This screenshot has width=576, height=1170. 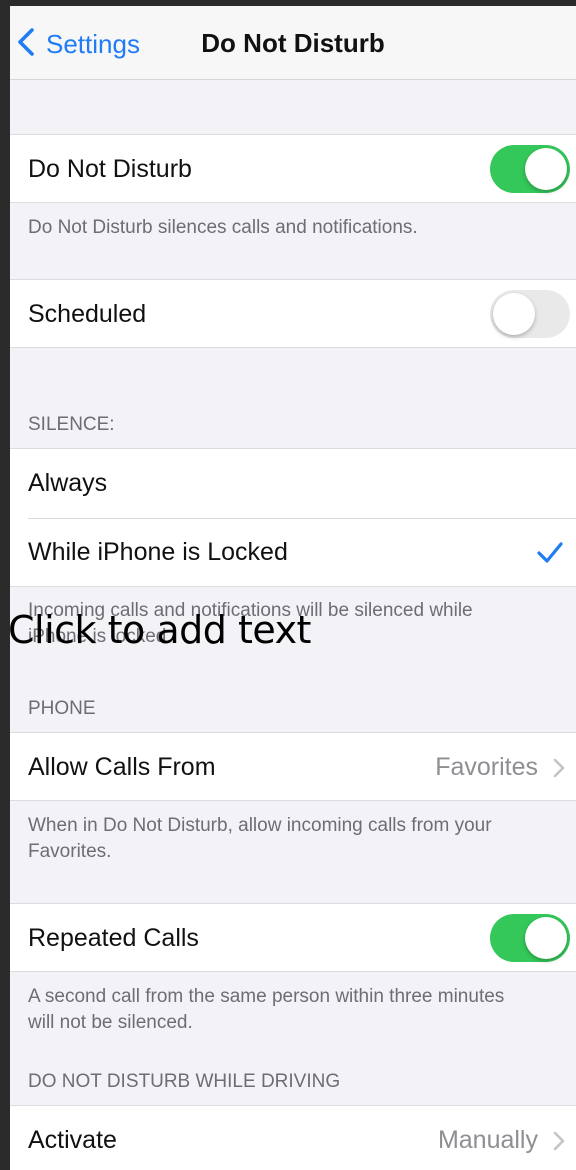 What do you see at coordinates (293, 553) in the screenshot?
I see `silence-option-locked: While iPhone is Locked` at bounding box center [293, 553].